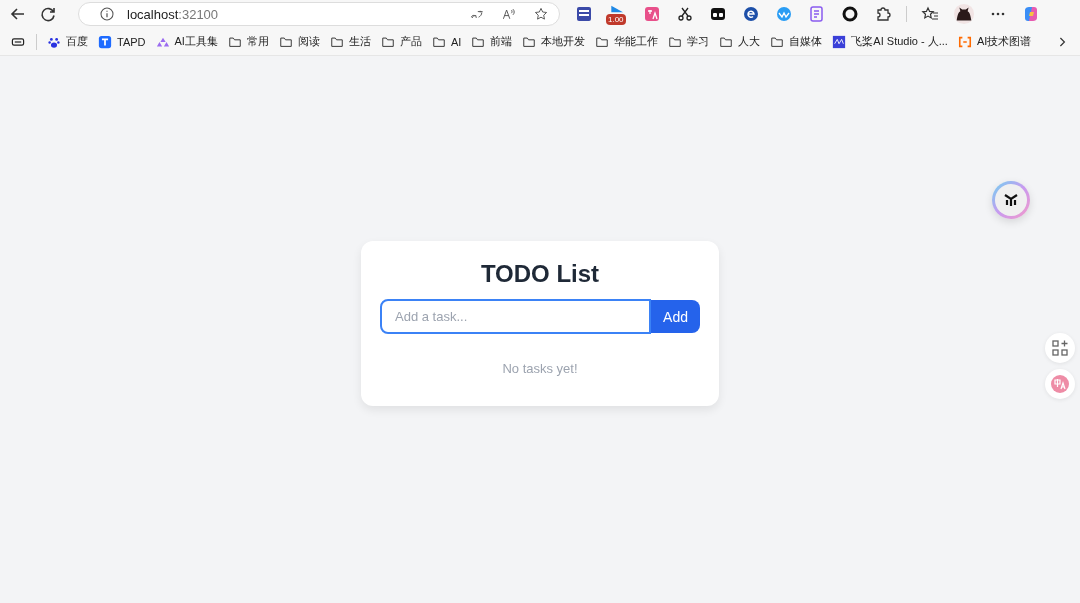 The image size is (1080, 603). I want to click on window-icon, so click(584, 14).